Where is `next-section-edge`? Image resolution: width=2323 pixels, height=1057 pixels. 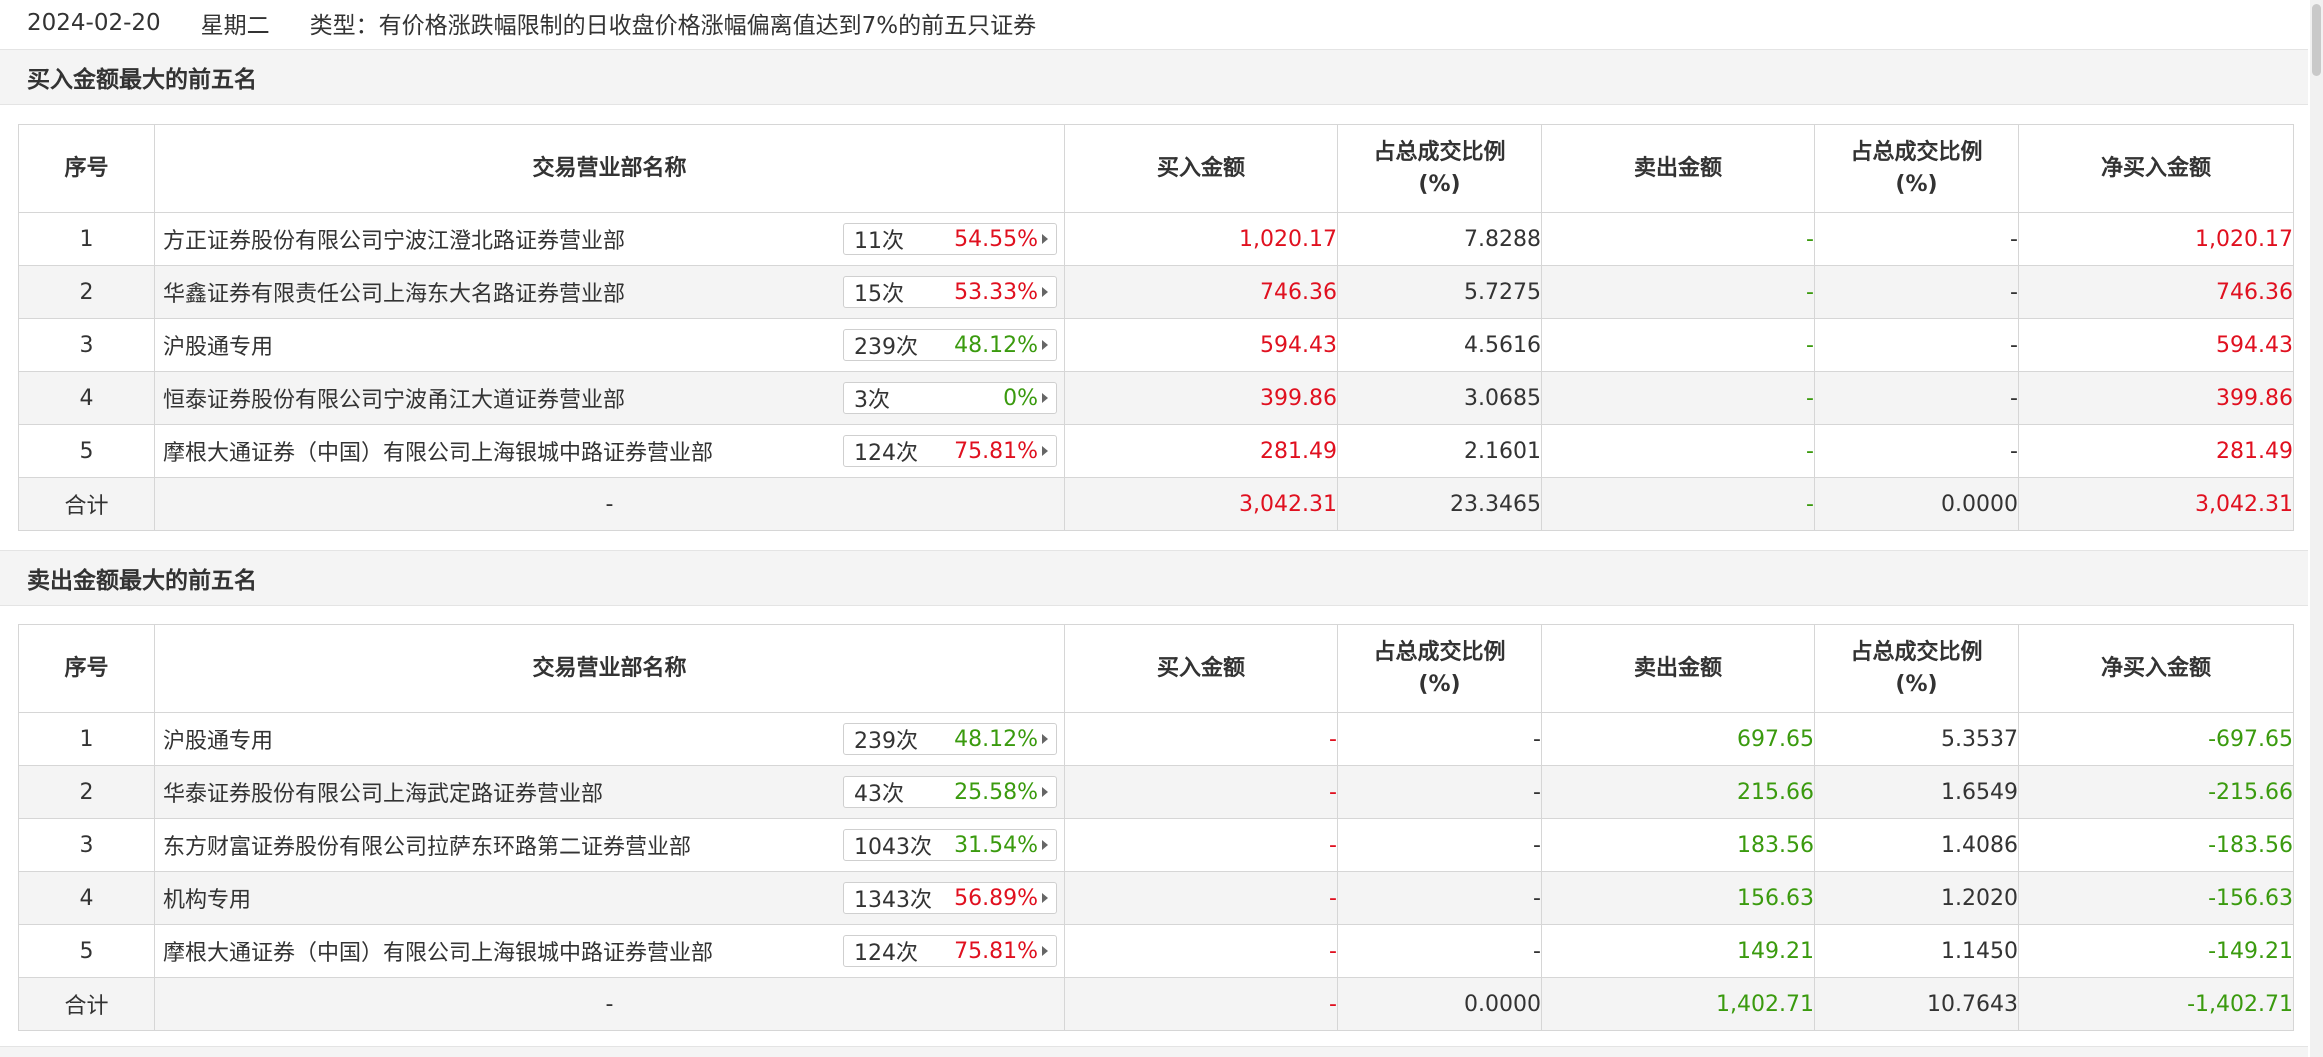 next-section-edge is located at coordinates (1154, 1051).